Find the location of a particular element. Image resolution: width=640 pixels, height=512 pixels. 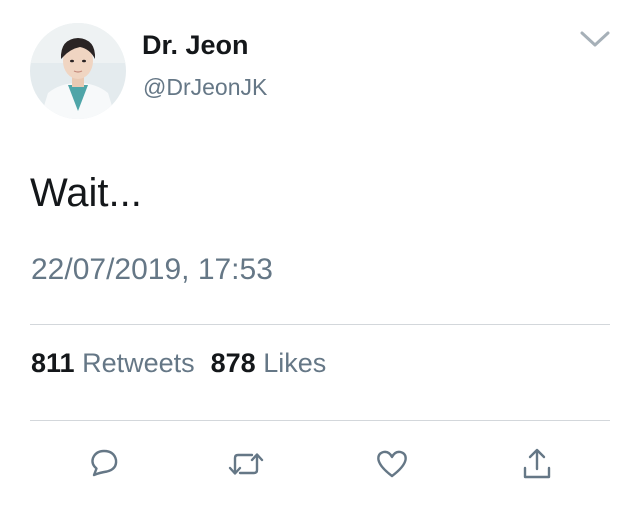

tweet-stats: 811 Retweets 878 Likes is located at coordinates (178, 363).